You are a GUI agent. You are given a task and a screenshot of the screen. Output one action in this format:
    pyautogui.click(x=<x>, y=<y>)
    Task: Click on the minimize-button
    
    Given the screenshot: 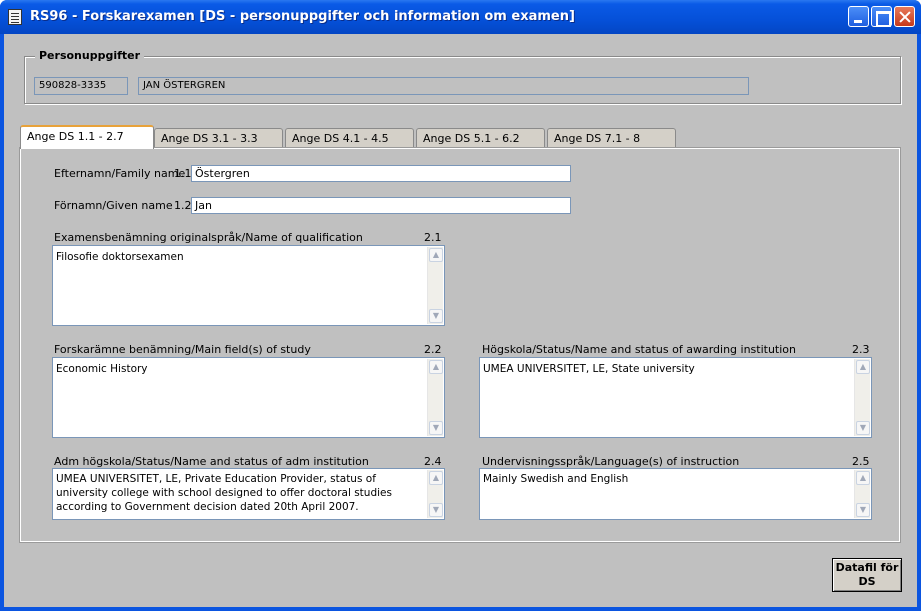 What is the action you would take?
    pyautogui.click(x=858, y=16)
    